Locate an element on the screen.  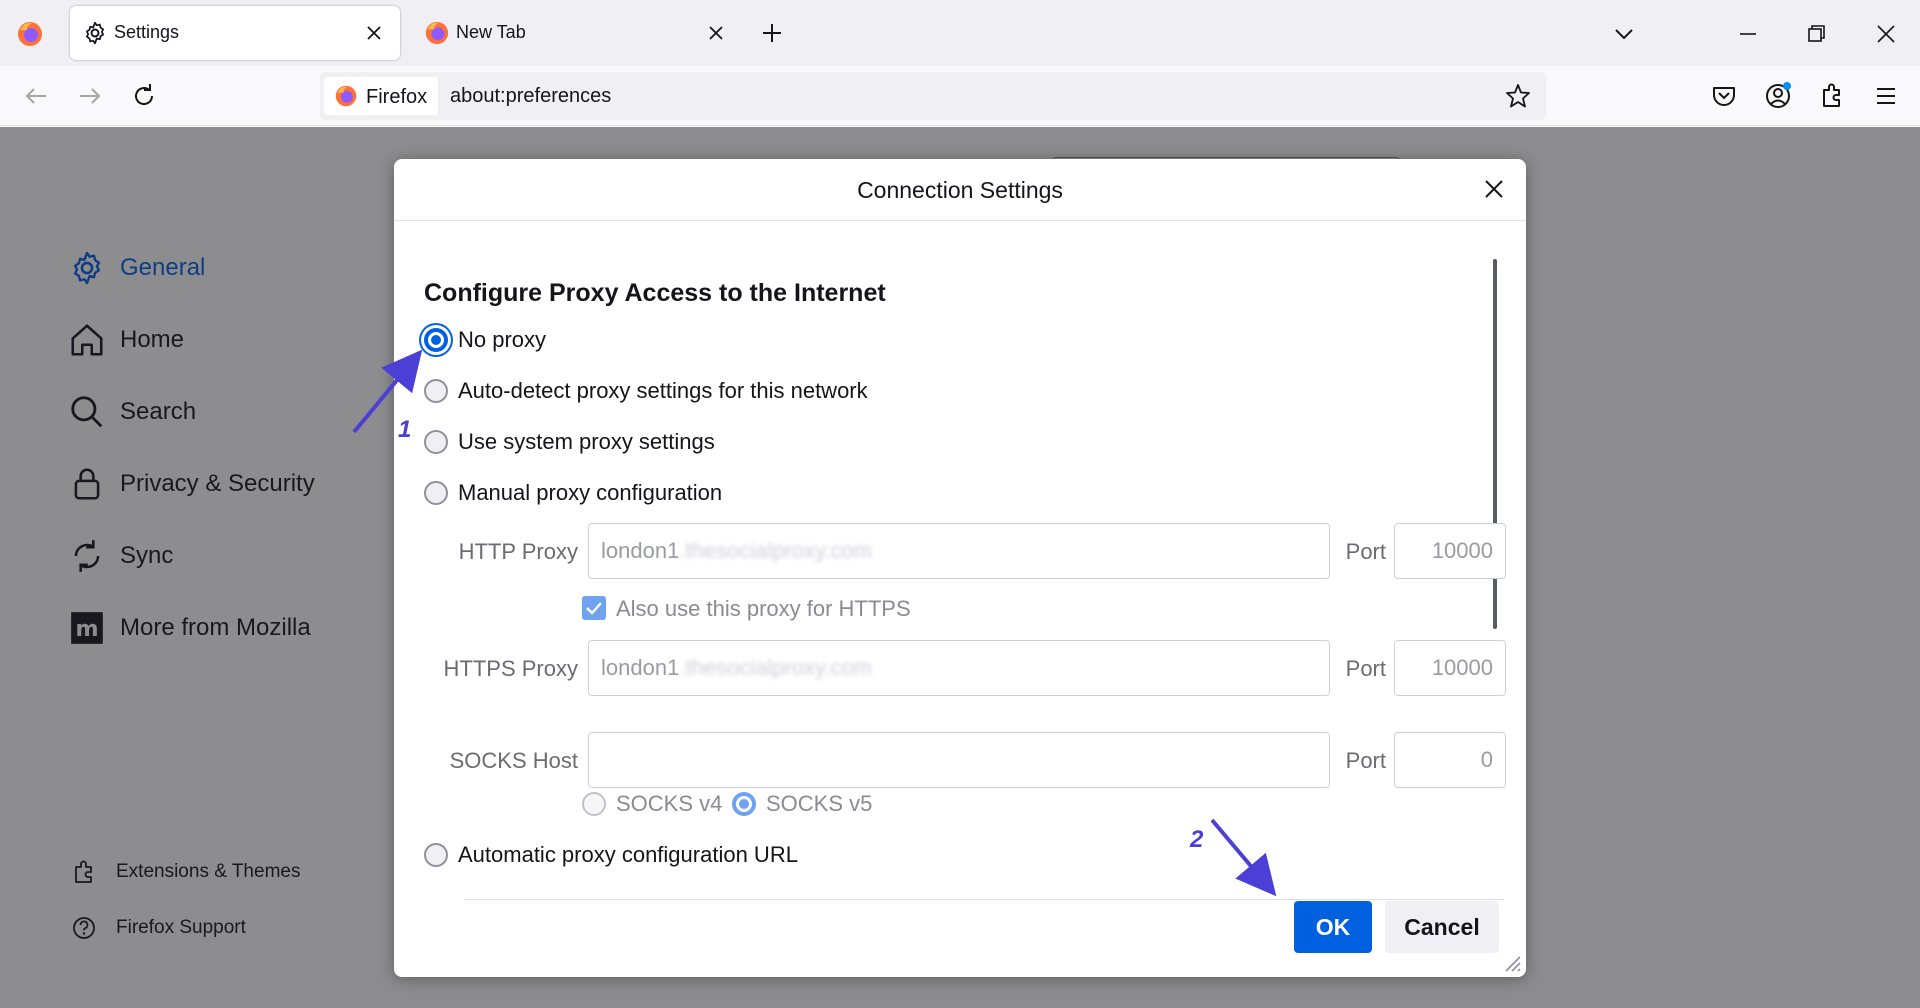
https-proxy-value-redacted: .thesocialproxy.com is located at coordinates (776, 667).